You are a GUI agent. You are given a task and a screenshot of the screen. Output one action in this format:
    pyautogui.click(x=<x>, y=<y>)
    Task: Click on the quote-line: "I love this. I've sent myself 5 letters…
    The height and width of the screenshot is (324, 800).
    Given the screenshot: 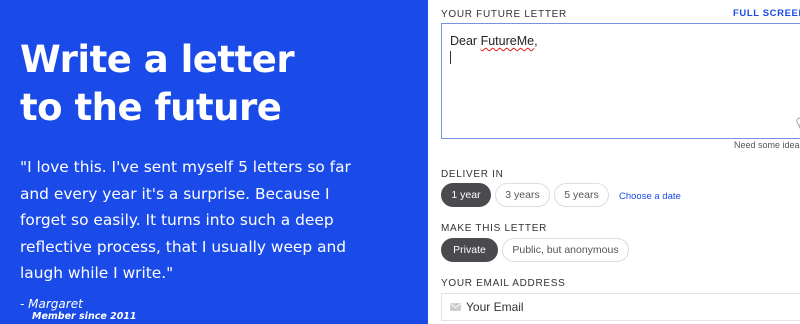 What is the action you would take?
    pyautogui.click(x=185, y=167)
    